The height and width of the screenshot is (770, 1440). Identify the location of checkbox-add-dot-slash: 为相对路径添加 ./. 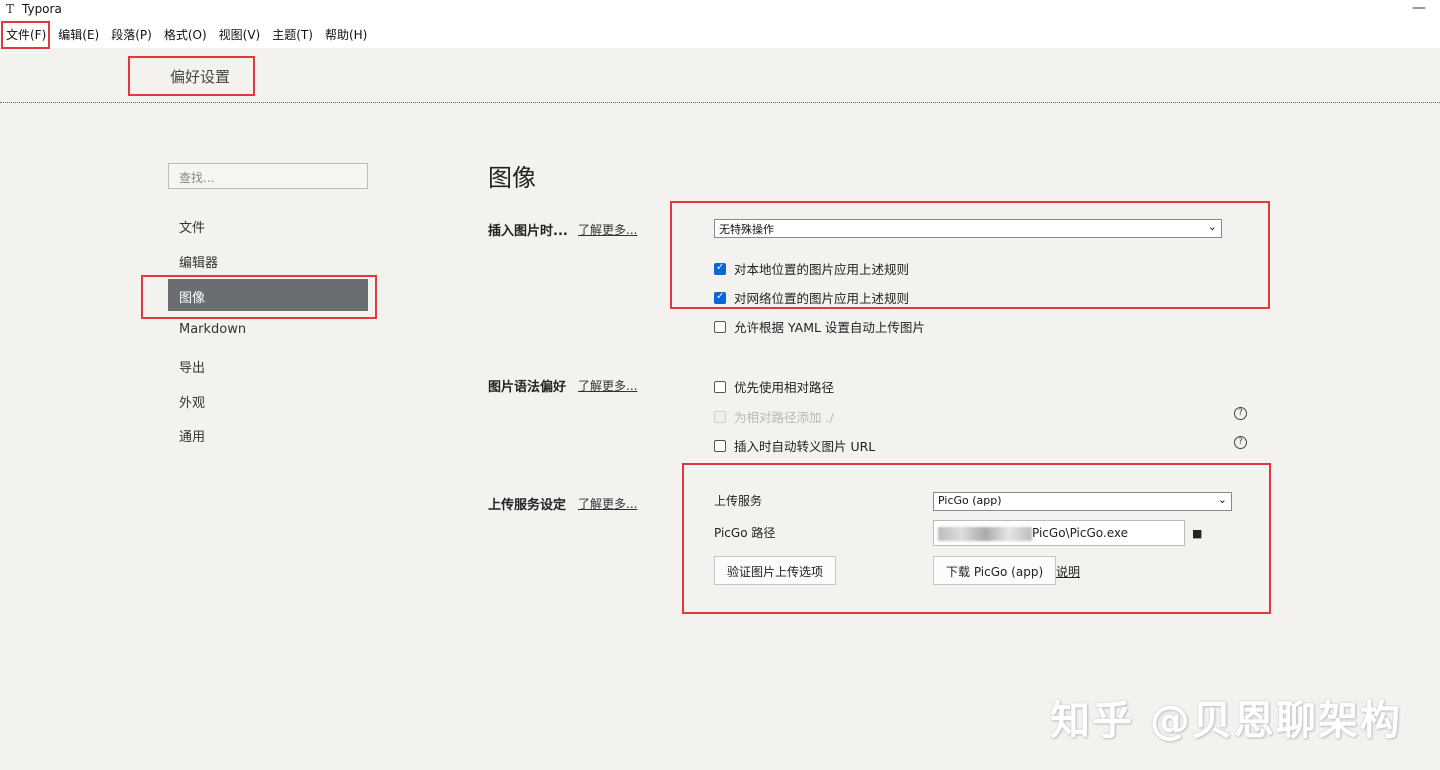
(774, 416).